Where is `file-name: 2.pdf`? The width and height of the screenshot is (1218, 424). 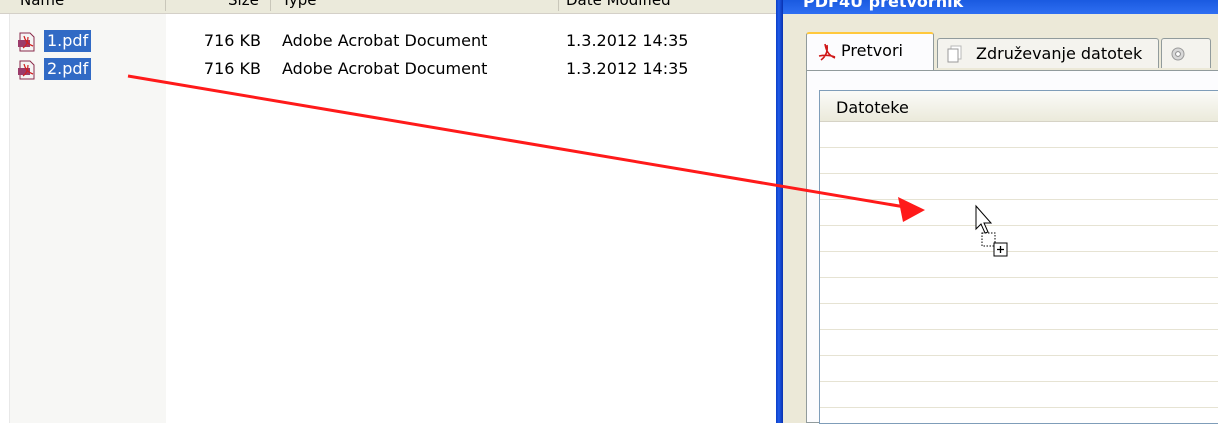
file-name: 2.pdf is located at coordinates (68, 69).